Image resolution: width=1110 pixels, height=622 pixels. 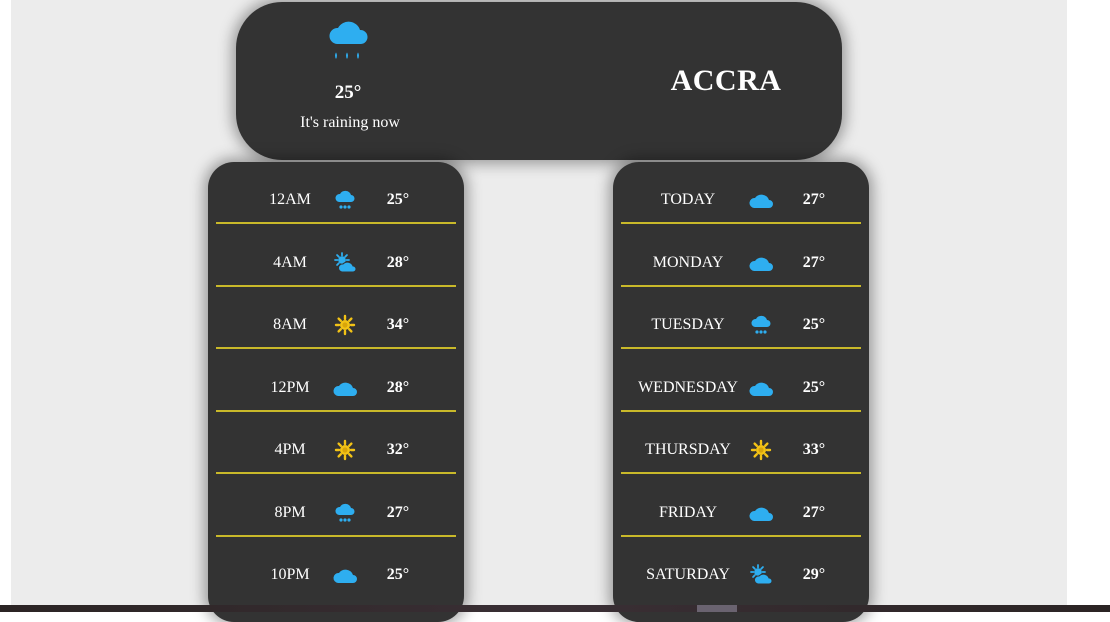 What do you see at coordinates (290, 324) in the screenshot?
I see `forecast-label: 8AM` at bounding box center [290, 324].